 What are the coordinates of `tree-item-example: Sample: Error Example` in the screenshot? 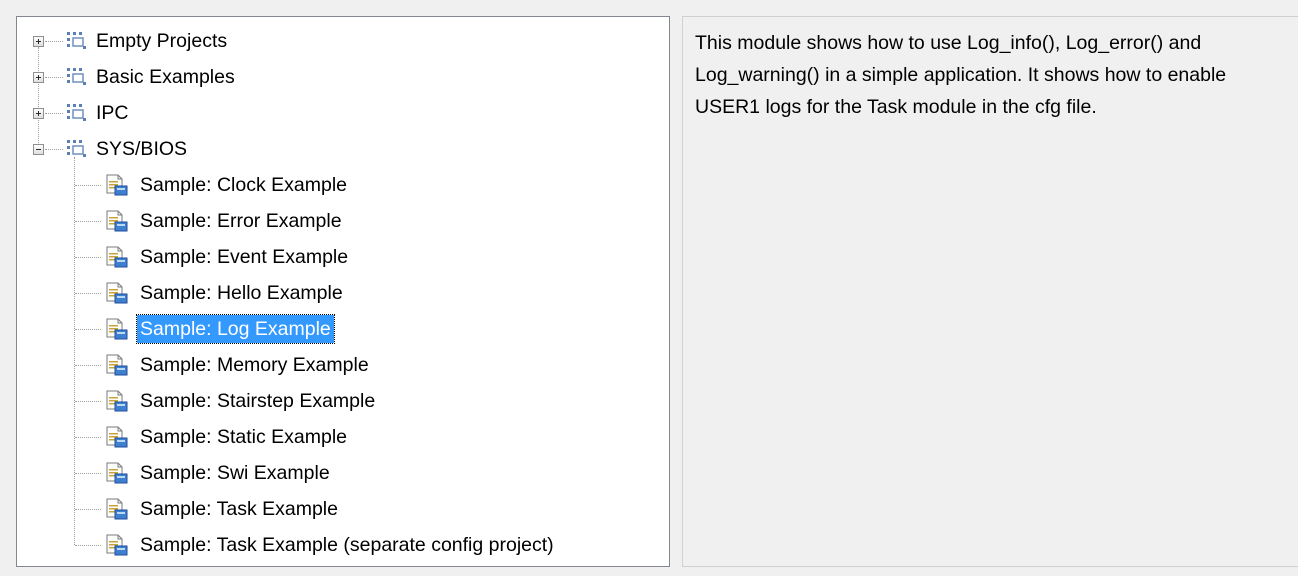 It's located at (337, 221).